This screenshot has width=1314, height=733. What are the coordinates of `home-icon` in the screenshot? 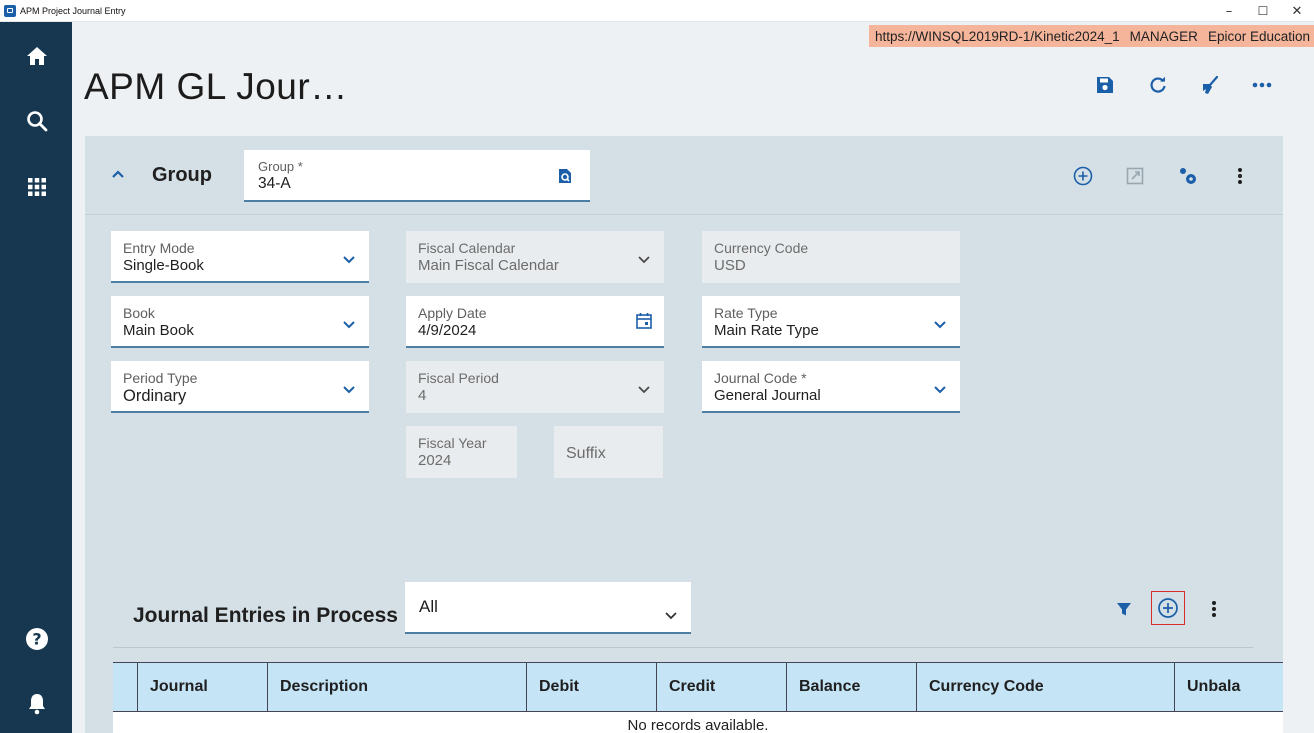 It's located at (37, 56).